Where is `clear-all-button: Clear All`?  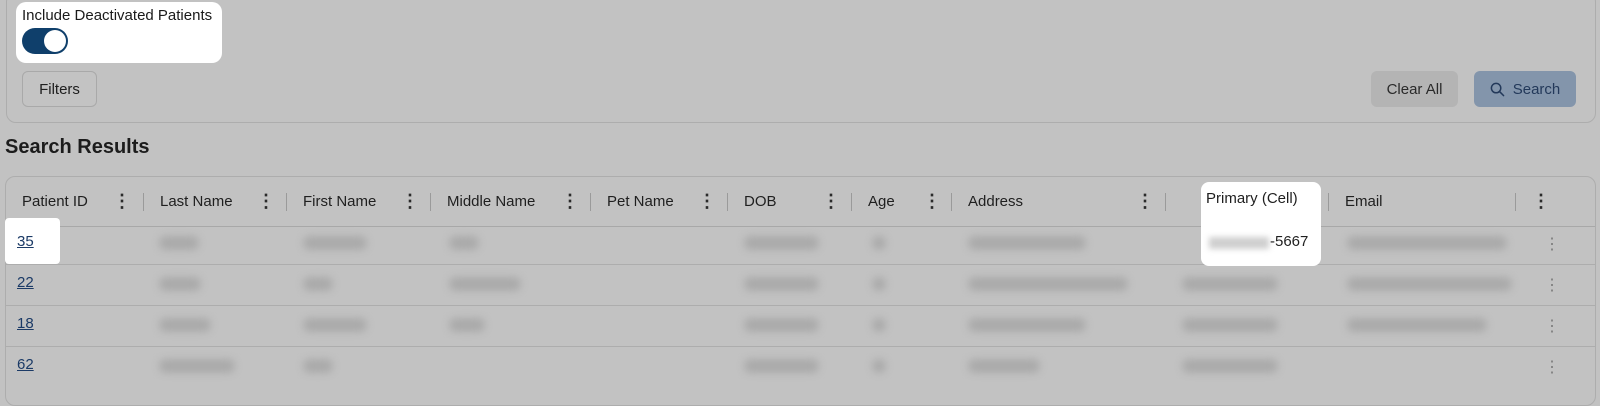 clear-all-button: Clear All is located at coordinates (1414, 89).